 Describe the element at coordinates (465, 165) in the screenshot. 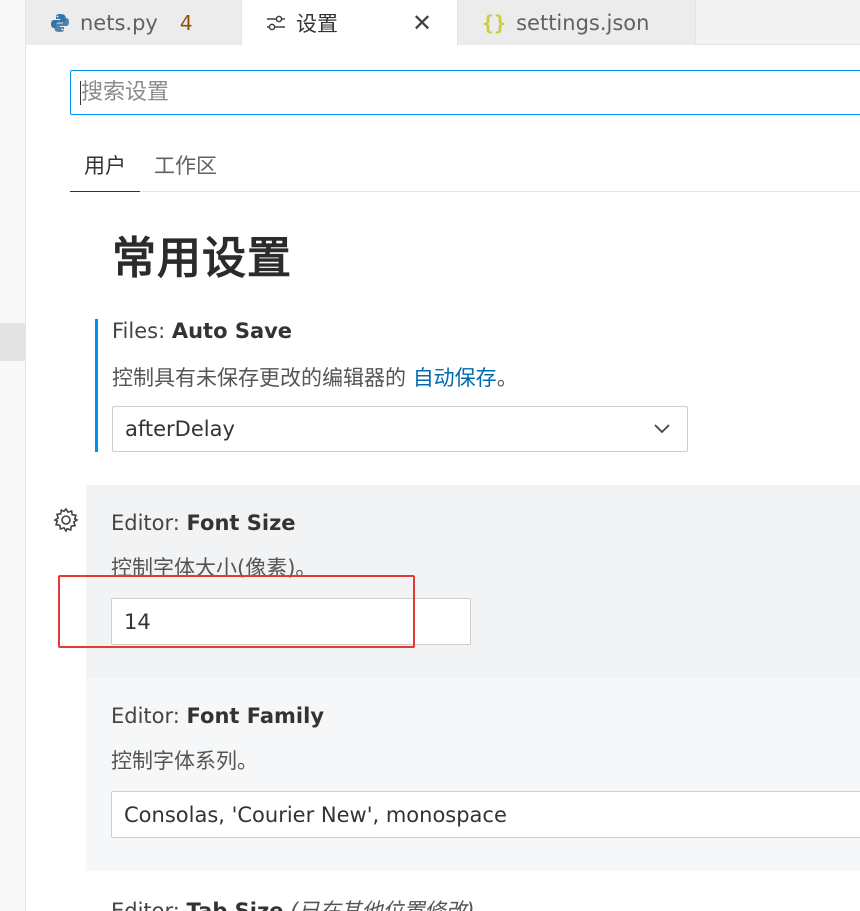

I see `settings-scope-tabs: 用户 工作区` at that location.